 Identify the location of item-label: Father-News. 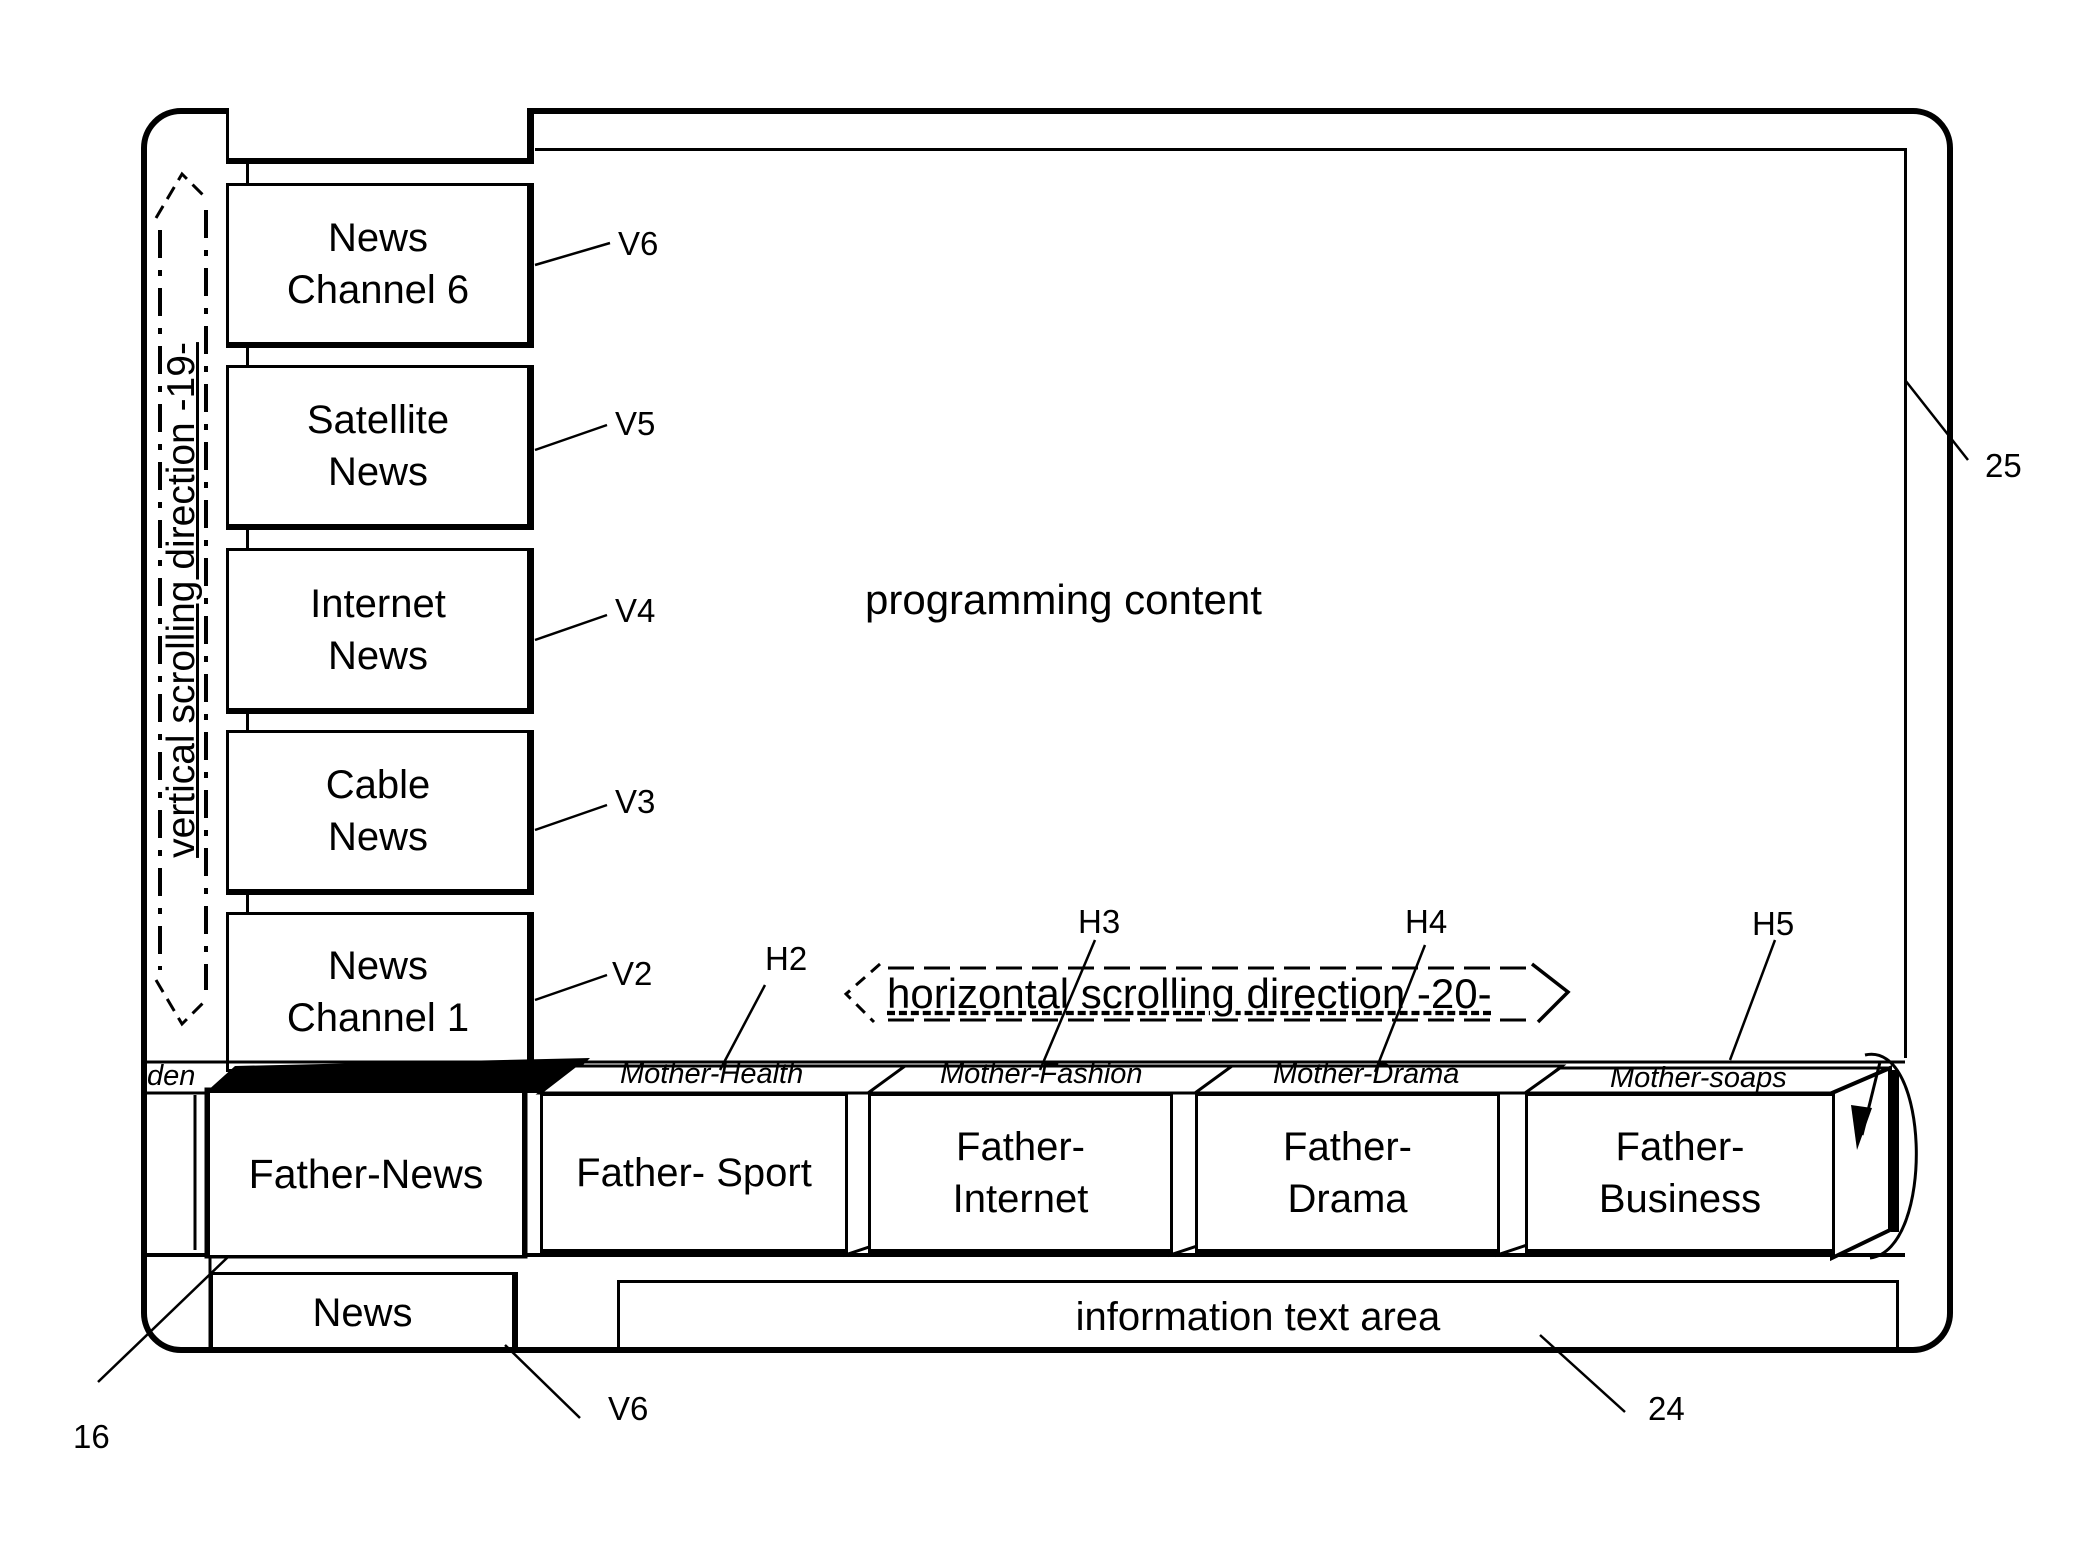
(366, 1174).